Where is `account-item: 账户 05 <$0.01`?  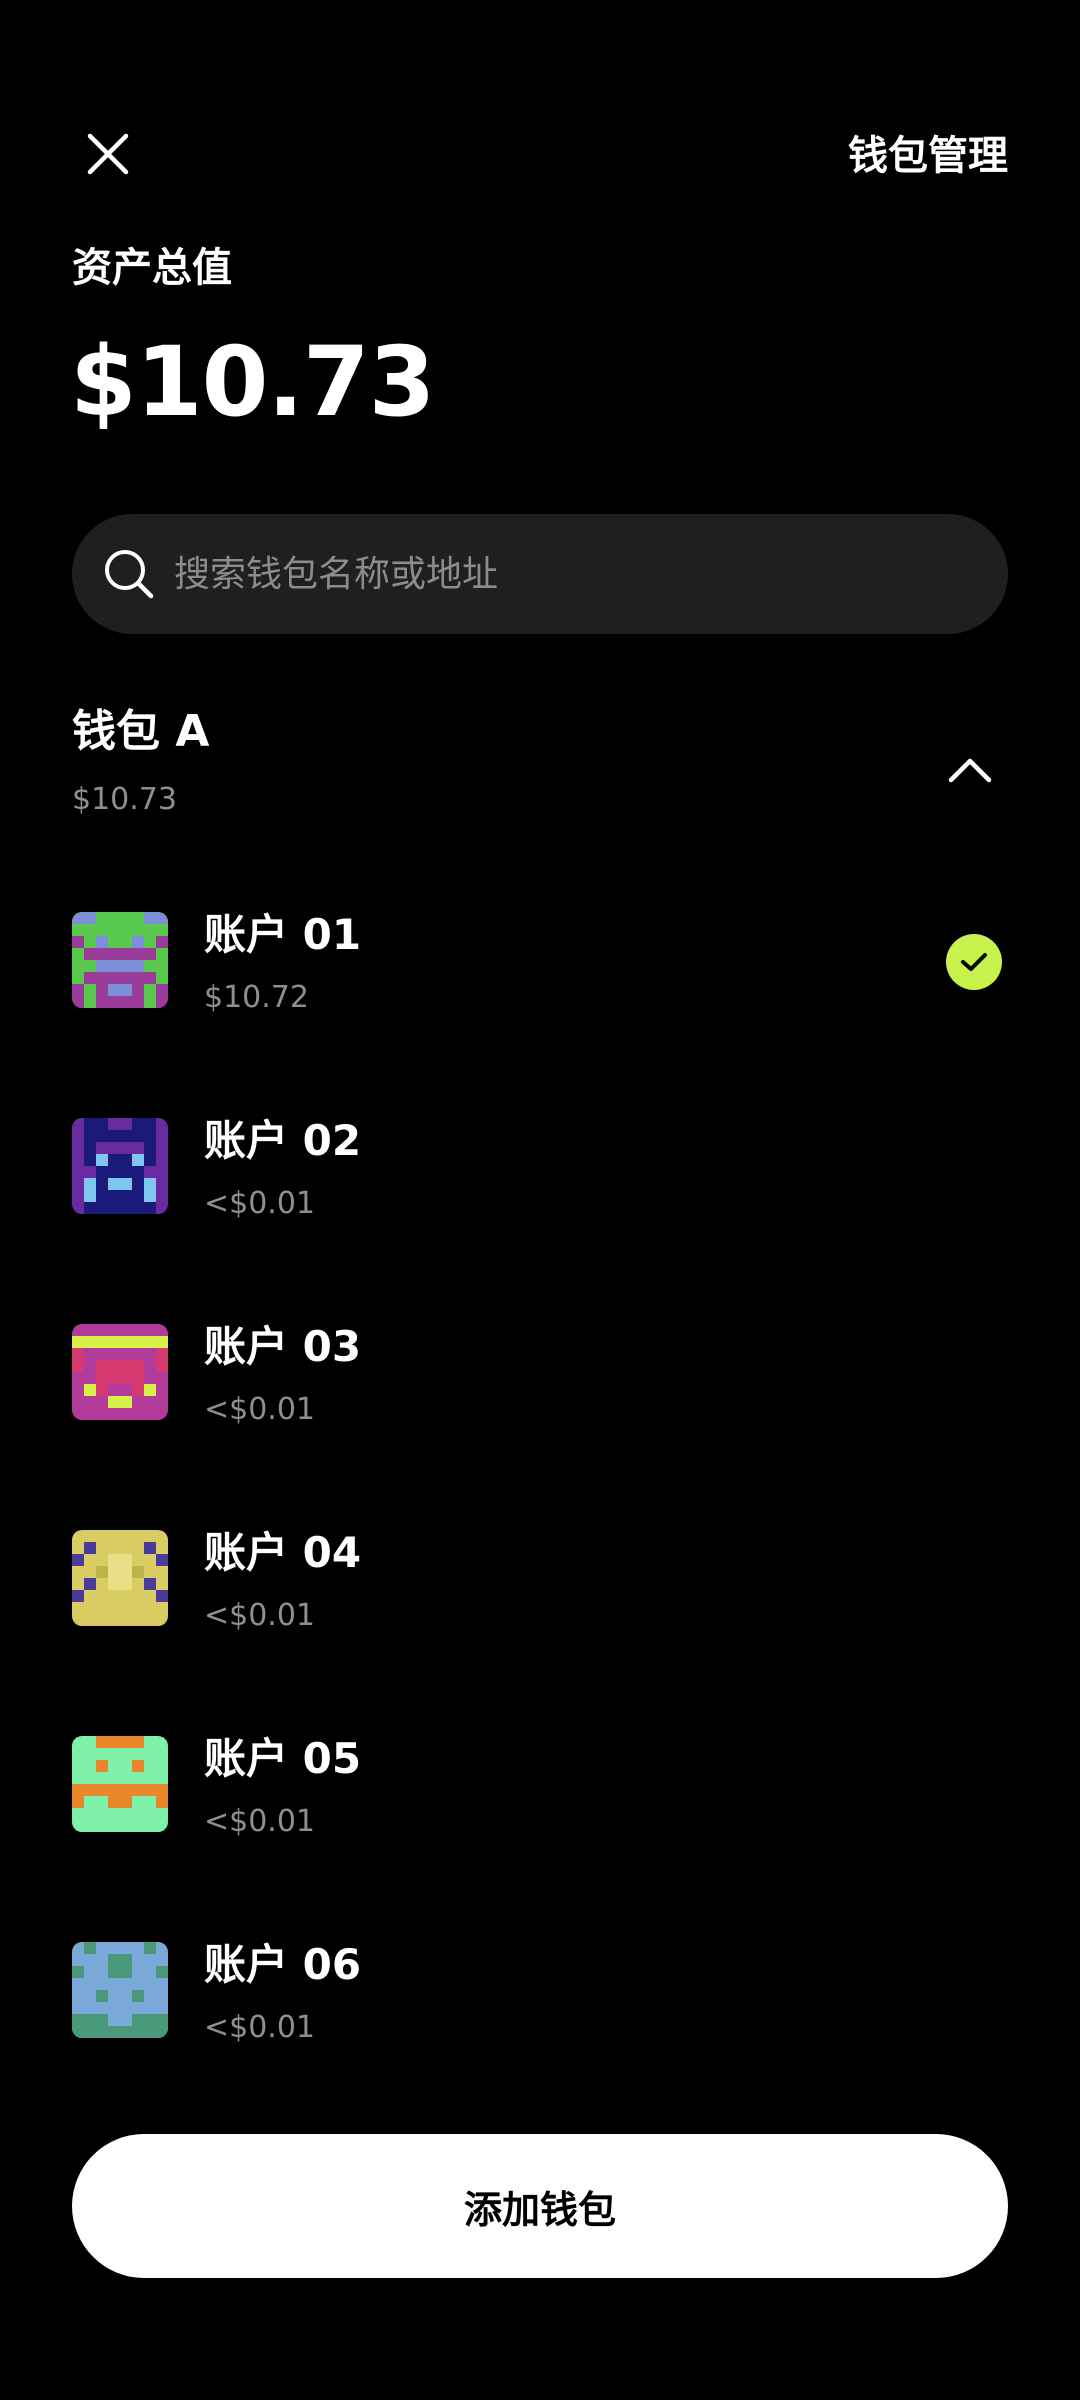
account-item: 账户 05 <$0.01 is located at coordinates (540, 1838).